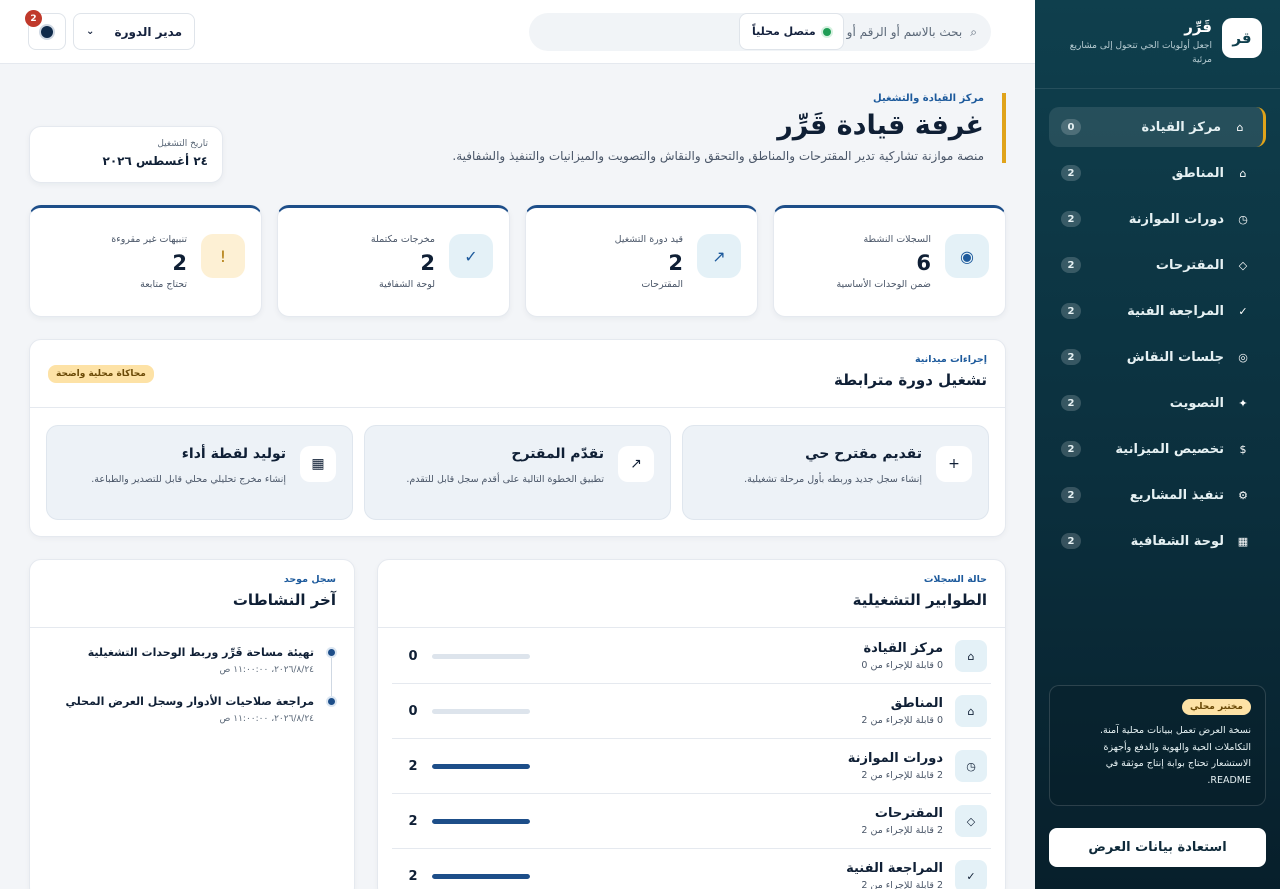 This screenshot has width=1280, height=889. What do you see at coordinates (557, 454) in the screenshot?
I see `action-title: تقدّم المقترح` at bounding box center [557, 454].